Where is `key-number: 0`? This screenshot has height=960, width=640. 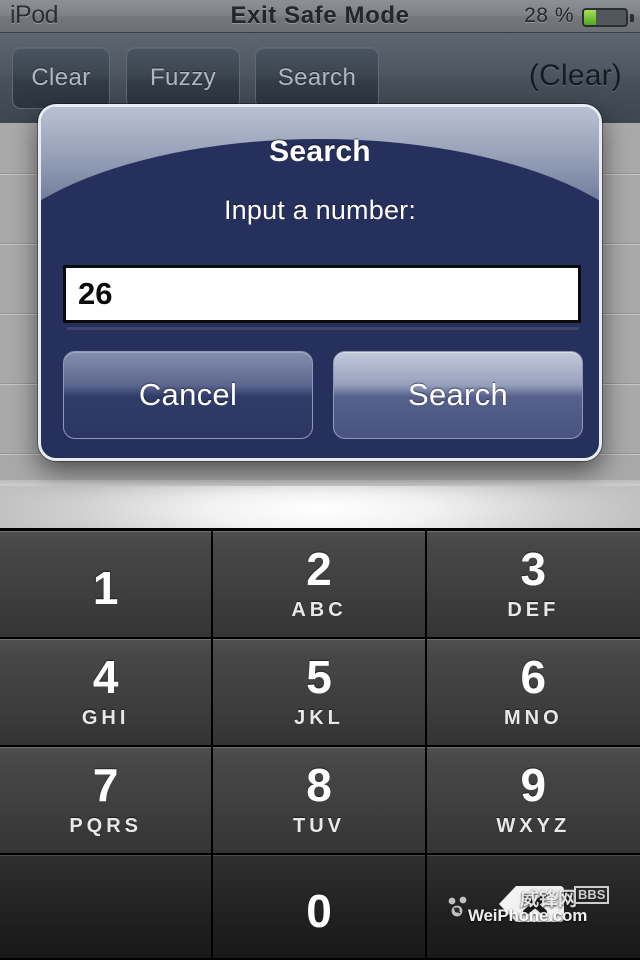
key-number: 0 is located at coordinates (319, 910).